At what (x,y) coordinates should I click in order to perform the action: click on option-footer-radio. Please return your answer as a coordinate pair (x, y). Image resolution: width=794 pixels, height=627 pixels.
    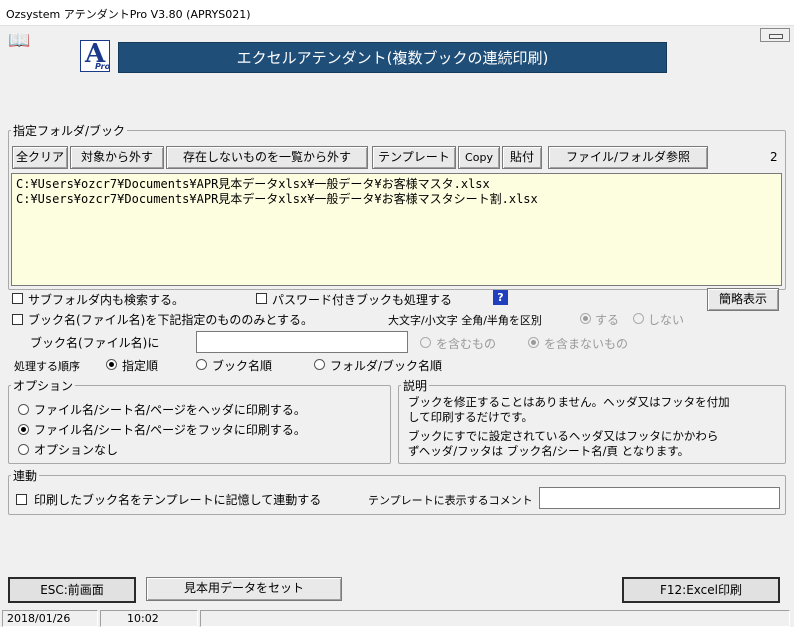
    Looking at the image, I should click on (23, 429).